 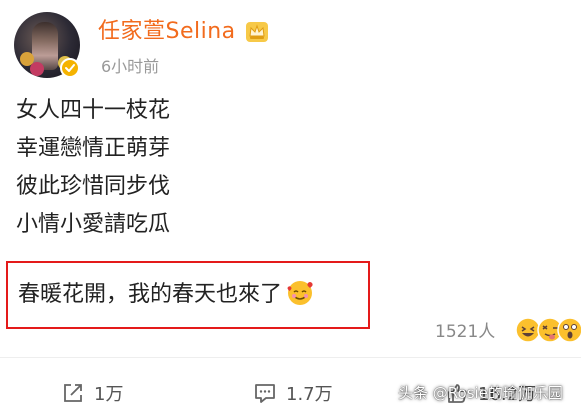 I want to click on share-icon, so click(x=73, y=393).